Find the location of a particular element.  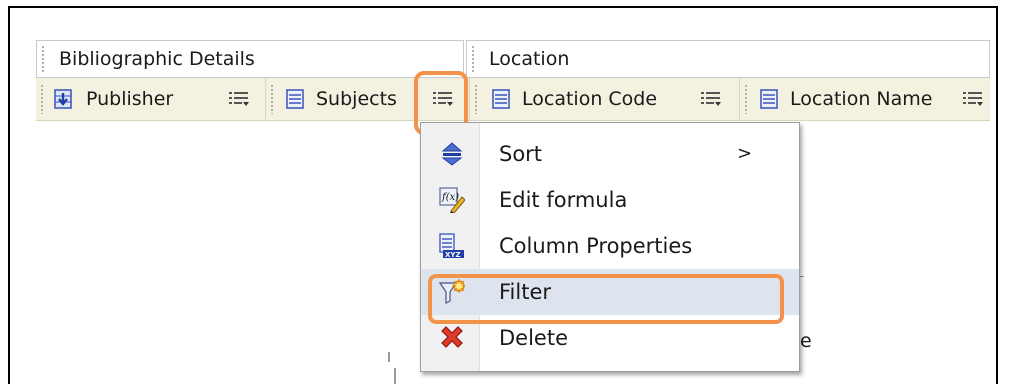

edit-formula-icon: f(x) is located at coordinates (452, 200).